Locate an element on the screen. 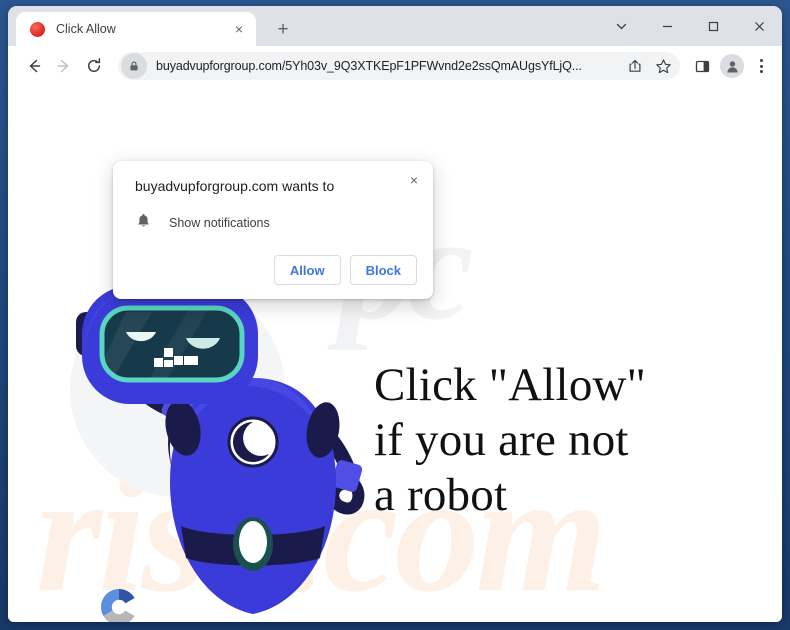 The height and width of the screenshot is (630, 790). permission-row: Show notifications is located at coordinates (276, 223).